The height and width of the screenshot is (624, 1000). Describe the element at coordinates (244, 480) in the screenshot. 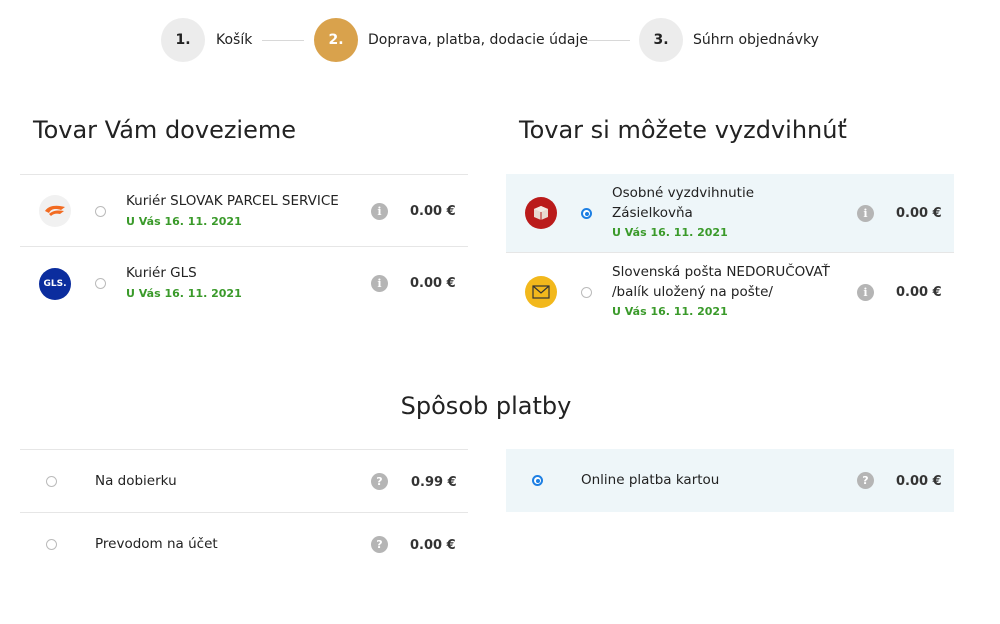

I see `payment-option-cod: Na dobierku ? 0.99 €` at that location.